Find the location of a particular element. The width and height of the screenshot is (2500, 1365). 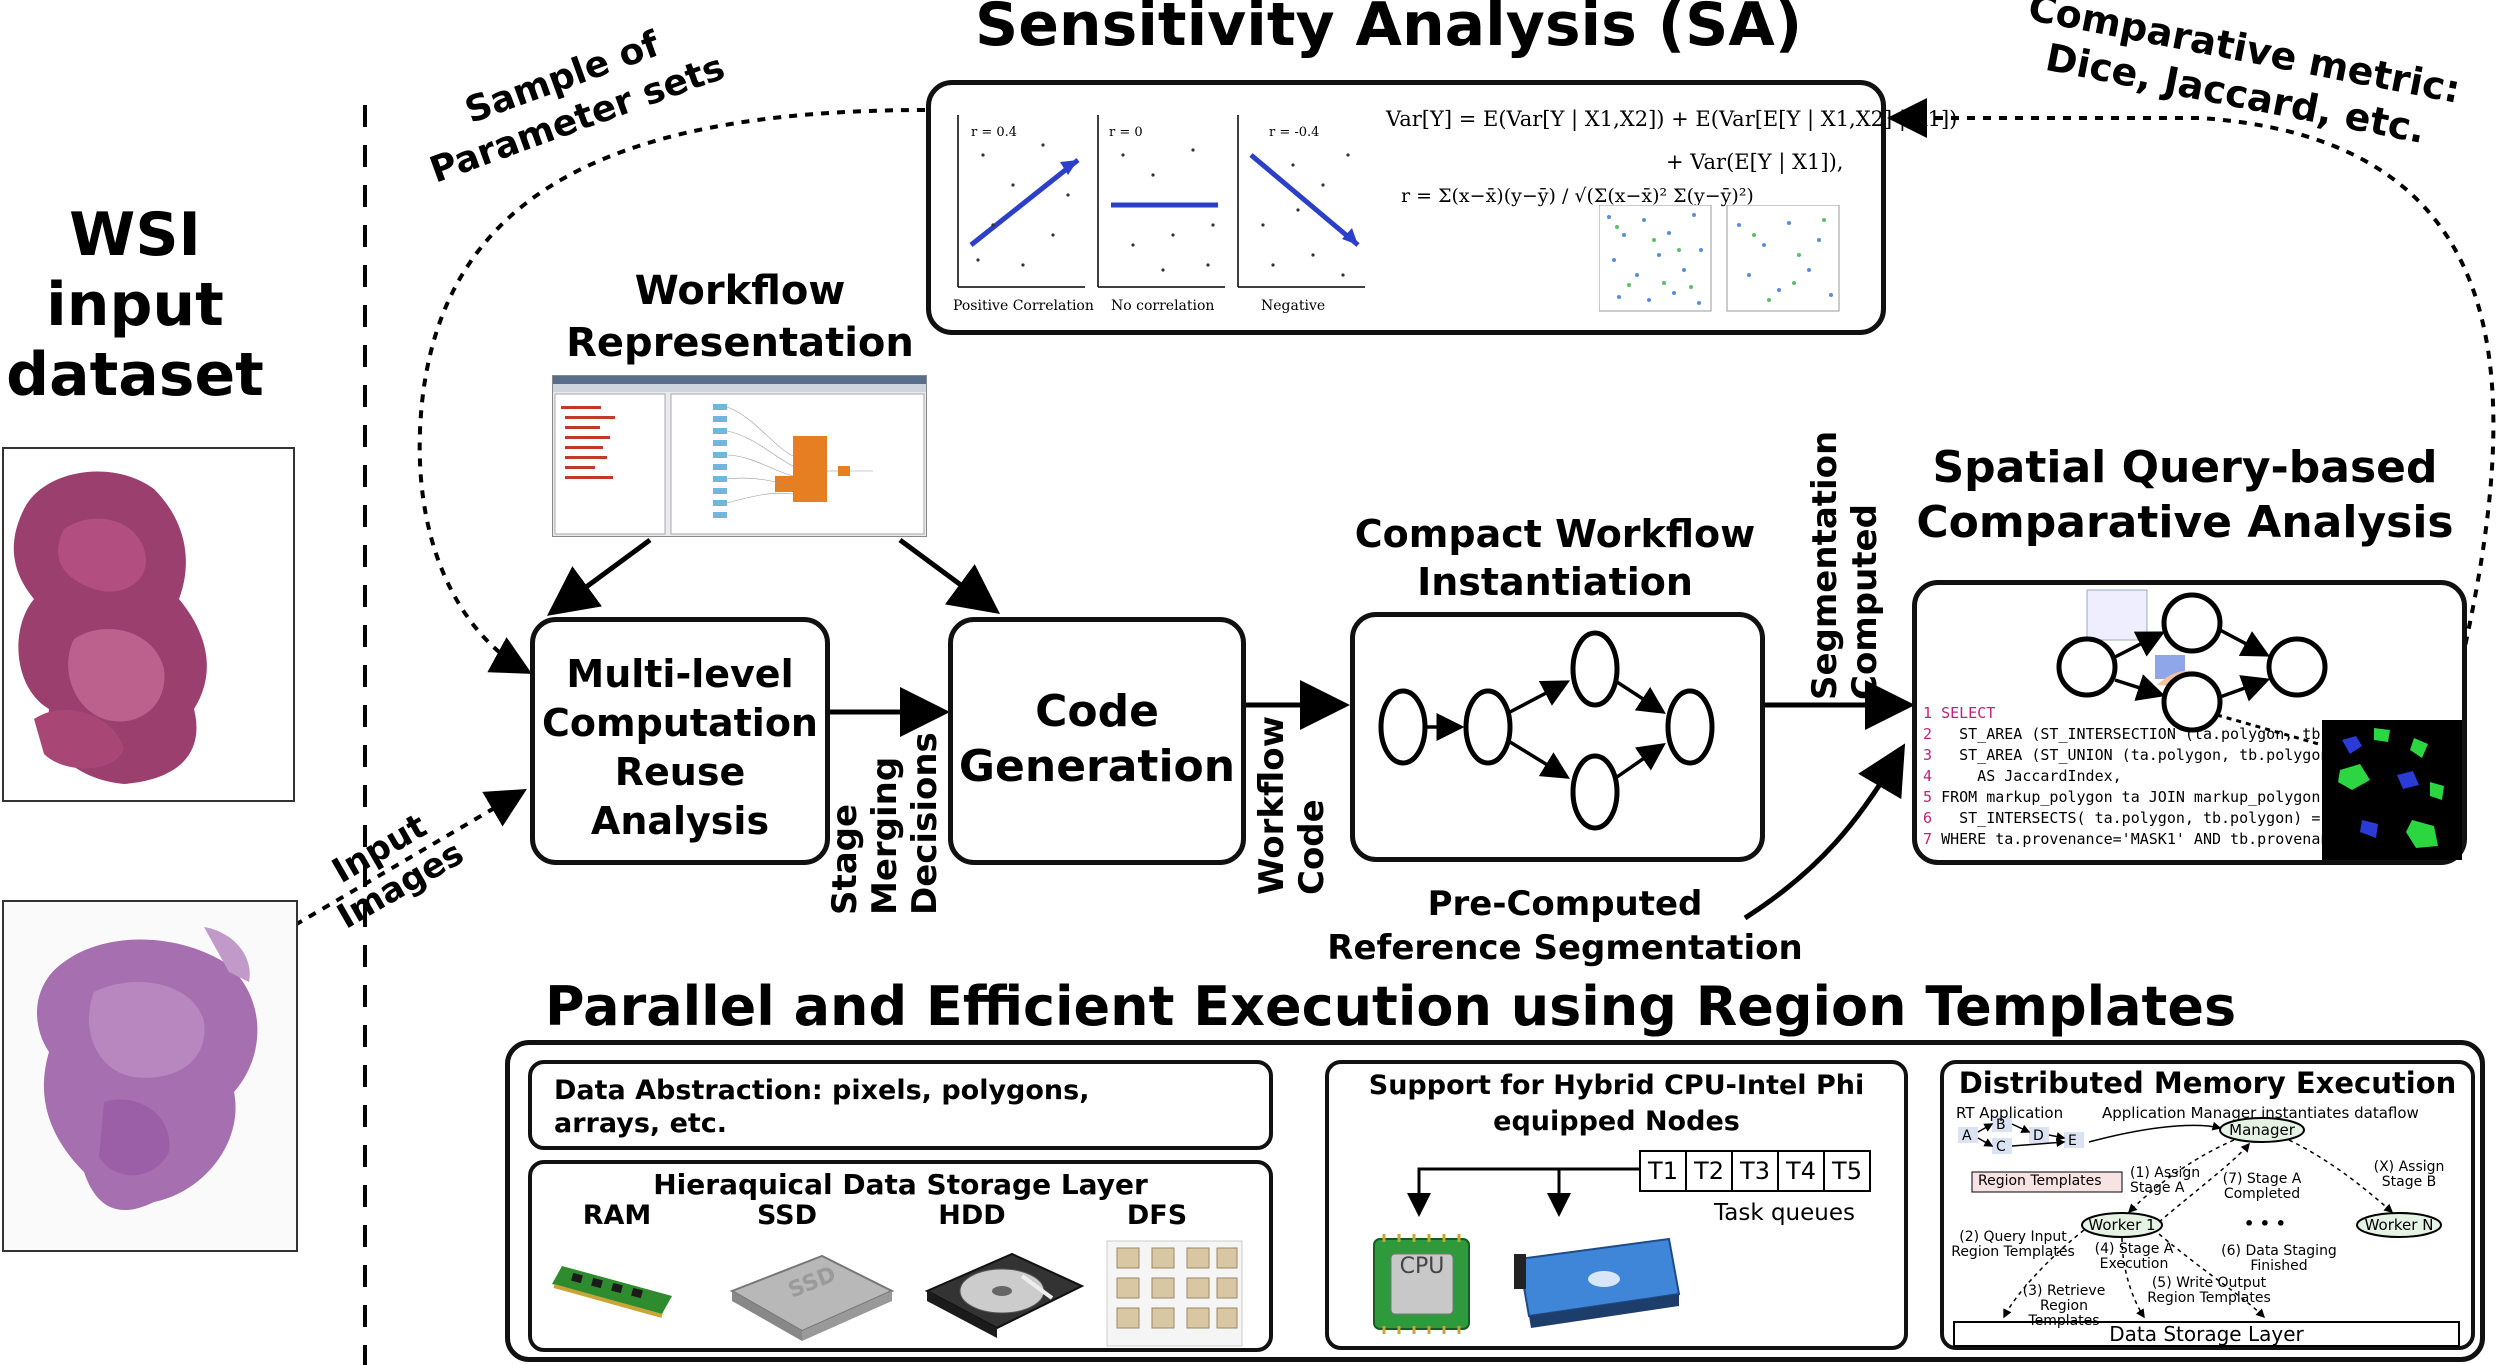

hybrid-title-line: equipped Nodes is located at coordinates (1616, 1121).